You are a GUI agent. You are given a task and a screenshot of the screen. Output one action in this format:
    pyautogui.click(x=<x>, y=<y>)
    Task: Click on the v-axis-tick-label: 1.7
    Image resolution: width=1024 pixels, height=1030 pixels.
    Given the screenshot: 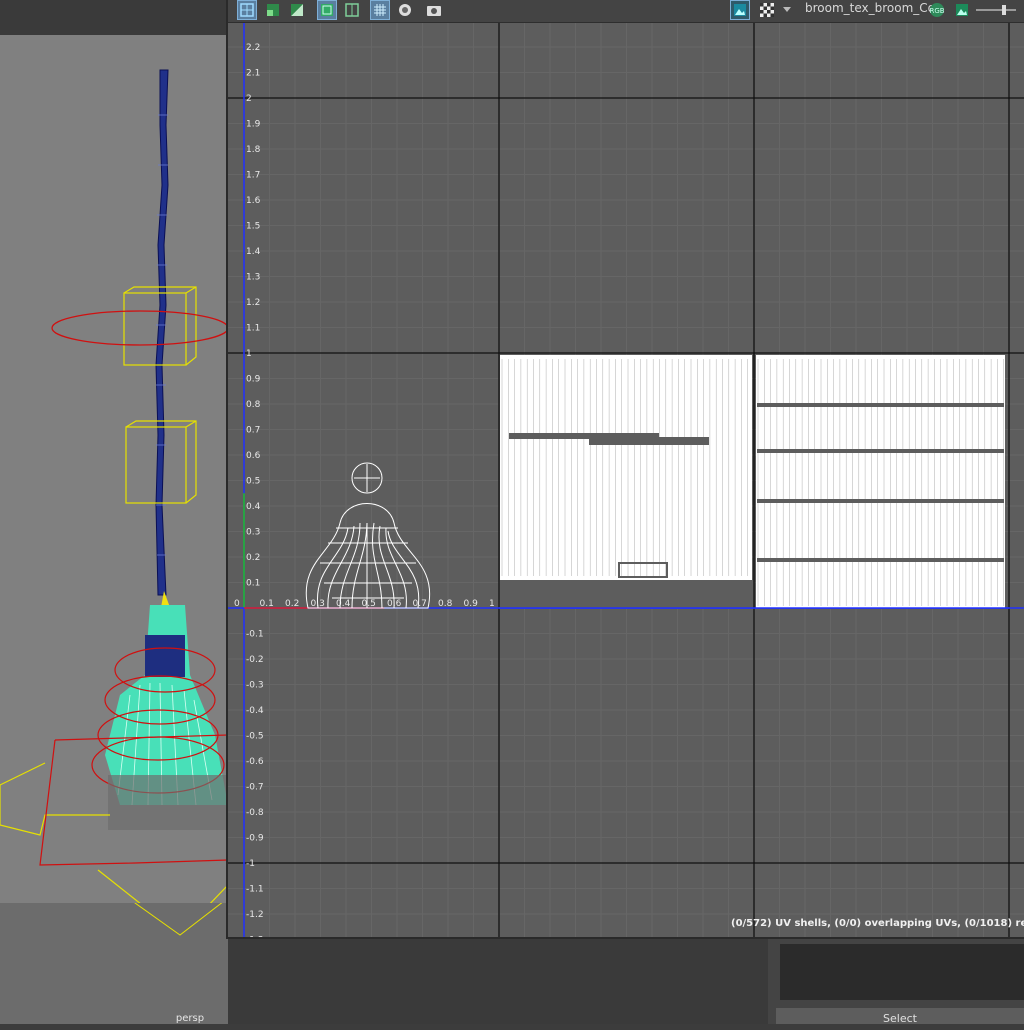 What is the action you would take?
    pyautogui.click(x=253, y=176)
    